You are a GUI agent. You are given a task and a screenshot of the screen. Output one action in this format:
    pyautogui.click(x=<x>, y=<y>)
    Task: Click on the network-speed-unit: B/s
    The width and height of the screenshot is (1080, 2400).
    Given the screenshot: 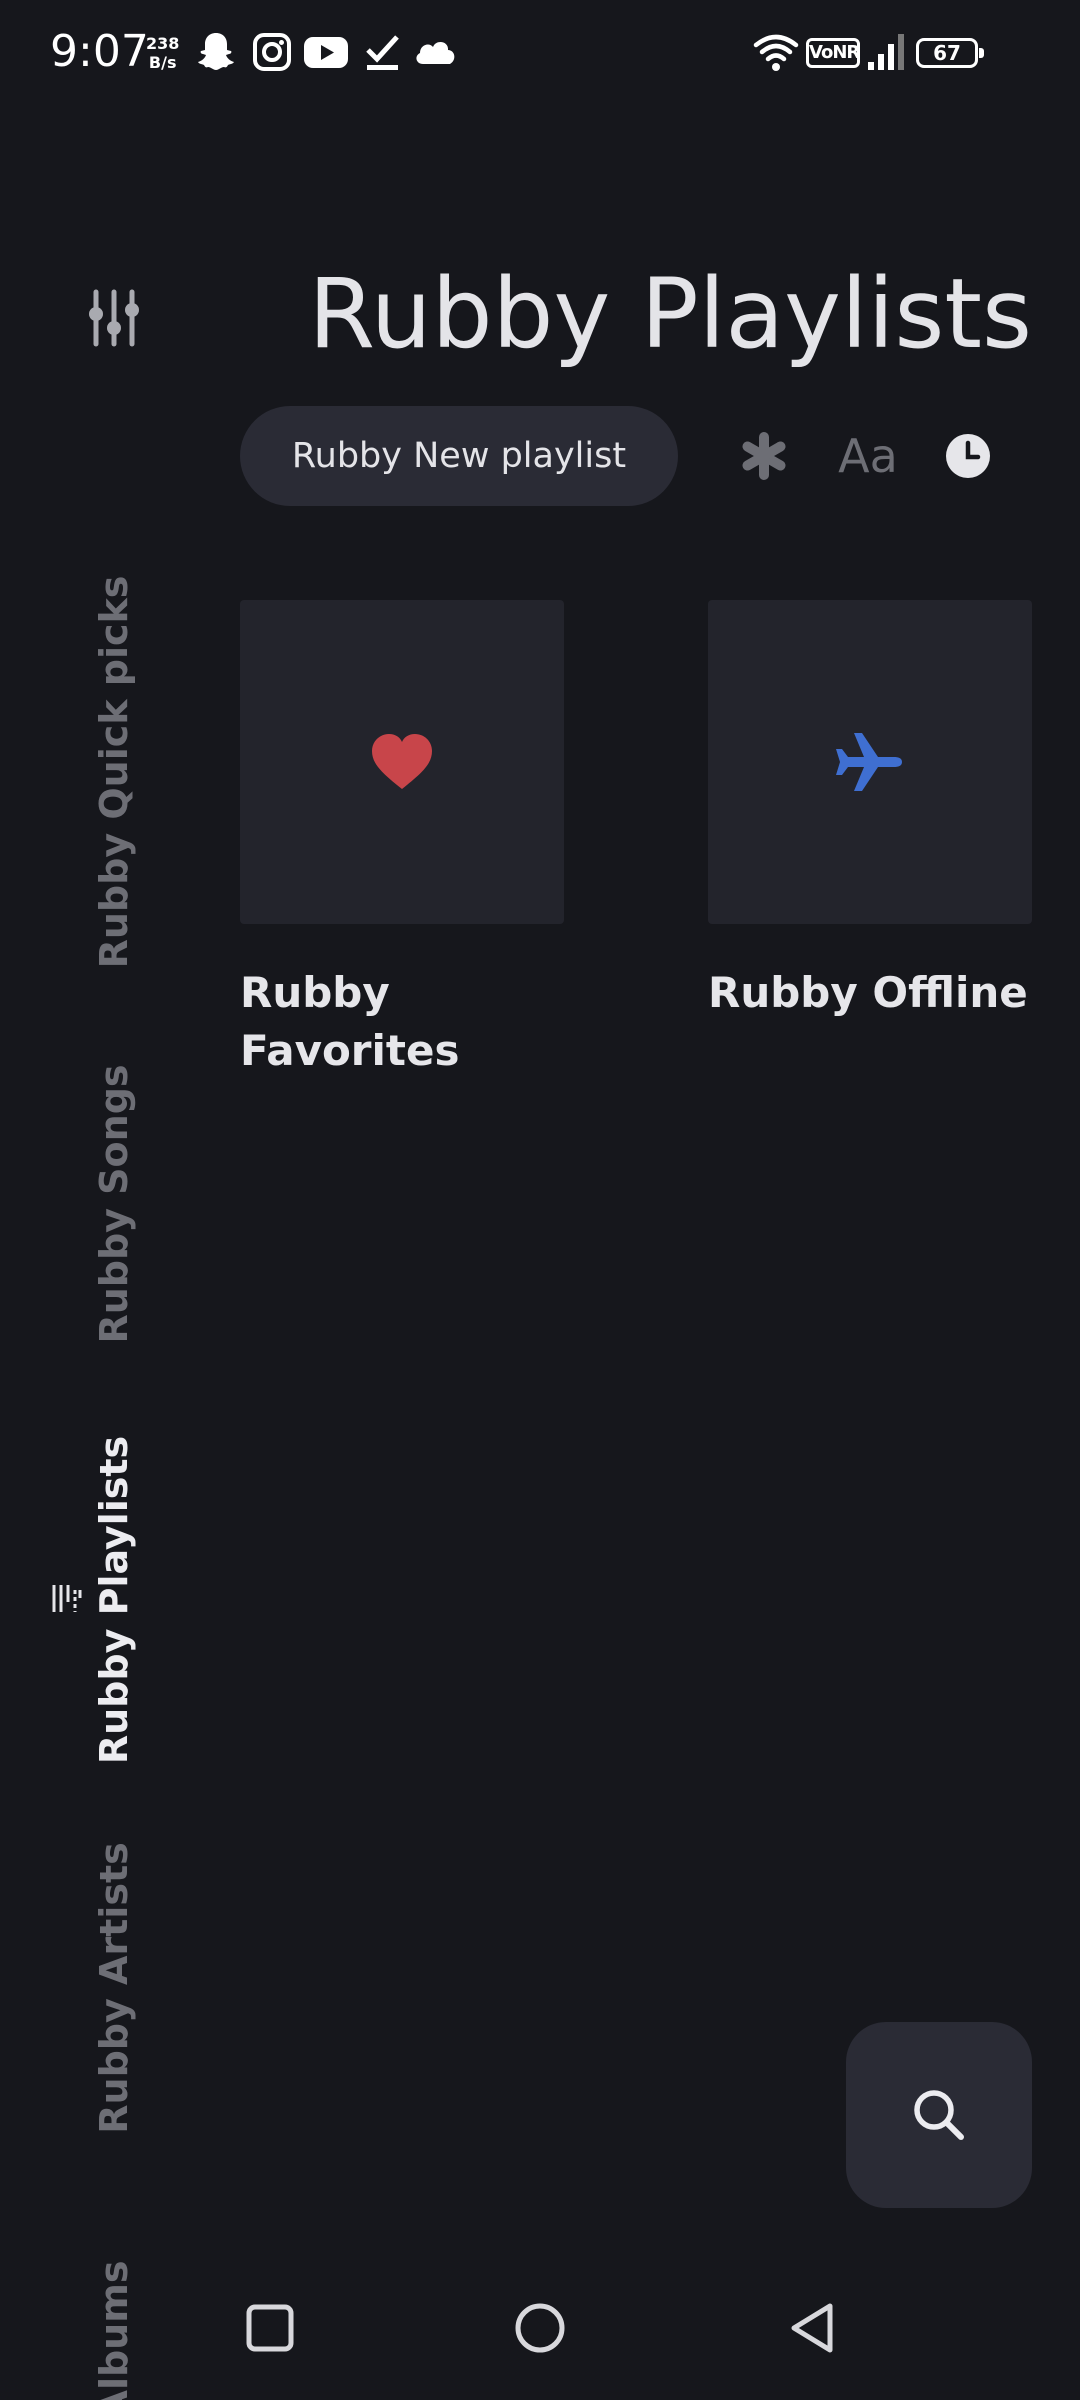 What is the action you would take?
    pyautogui.click(x=162, y=62)
    